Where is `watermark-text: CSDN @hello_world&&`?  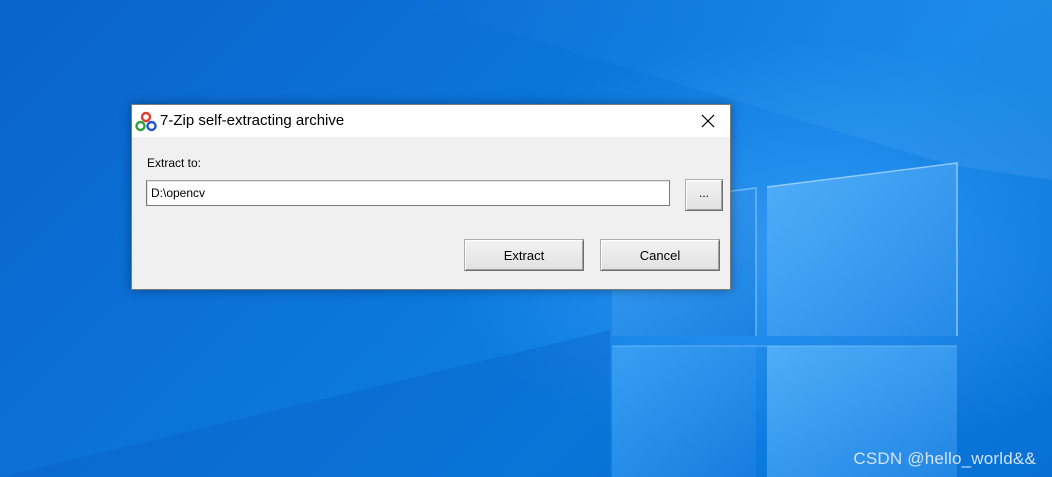
watermark-text: CSDN @hello_world&& is located at coordinates (944, 458).